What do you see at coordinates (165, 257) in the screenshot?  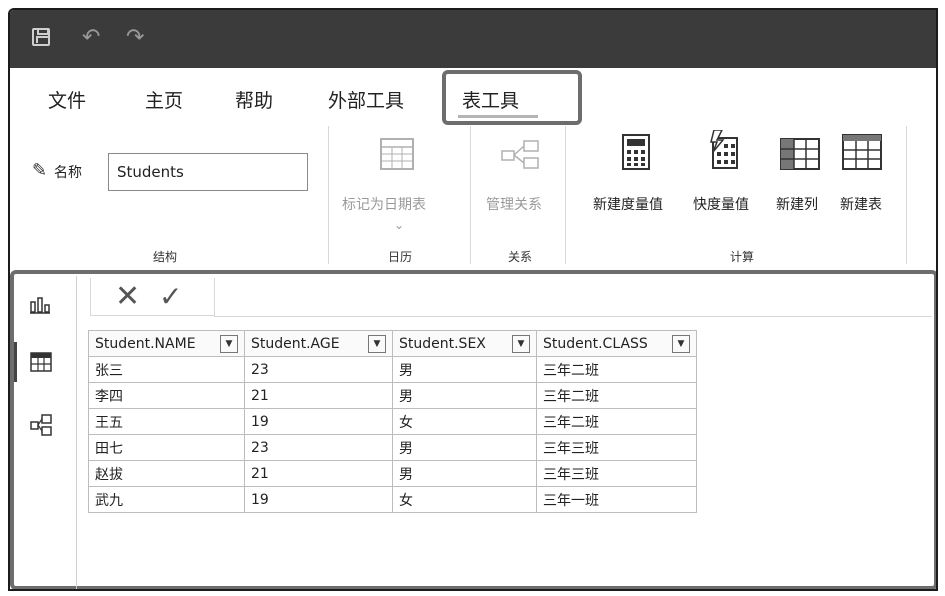 I see `group-label-structure: 结构` at bounding box center [165, 257].